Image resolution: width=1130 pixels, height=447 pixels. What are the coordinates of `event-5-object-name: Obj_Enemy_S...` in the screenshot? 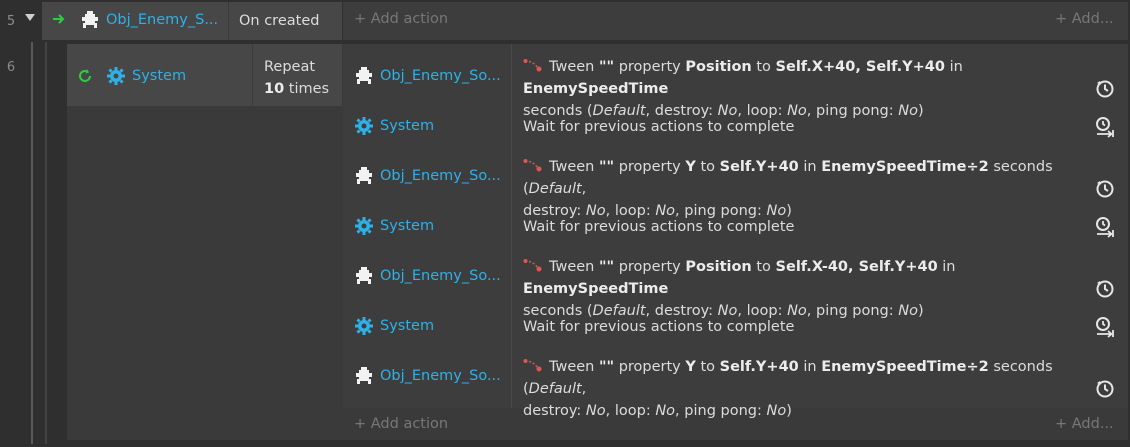 It's located at (162, 20).